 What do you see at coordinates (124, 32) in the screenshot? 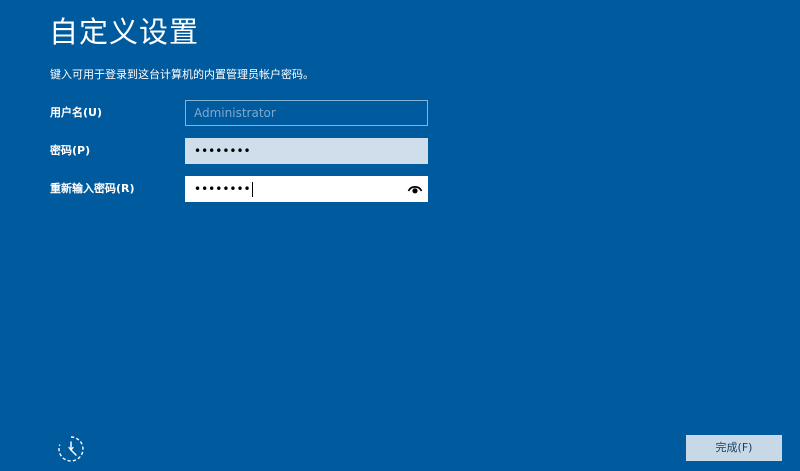
I see `page-title: 自定义设置` at bounding box center [124, 32].